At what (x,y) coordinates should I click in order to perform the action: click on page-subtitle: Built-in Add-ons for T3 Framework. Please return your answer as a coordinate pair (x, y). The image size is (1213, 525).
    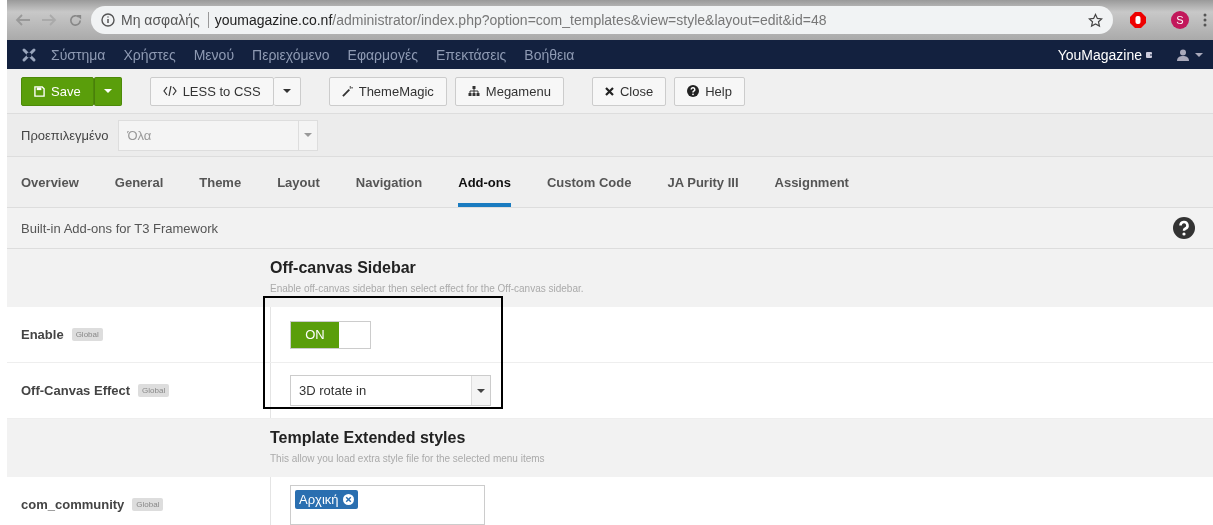
    Looking at the image, I should click on (120, 228).